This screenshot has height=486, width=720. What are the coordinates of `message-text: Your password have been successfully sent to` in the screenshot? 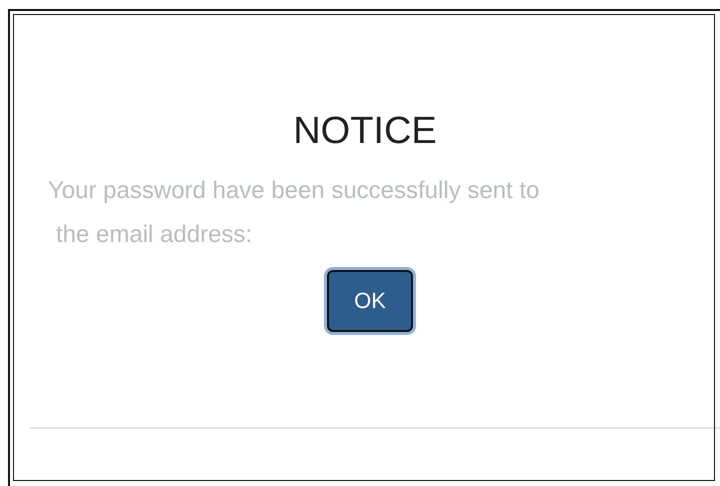 It's located at (294, 191).